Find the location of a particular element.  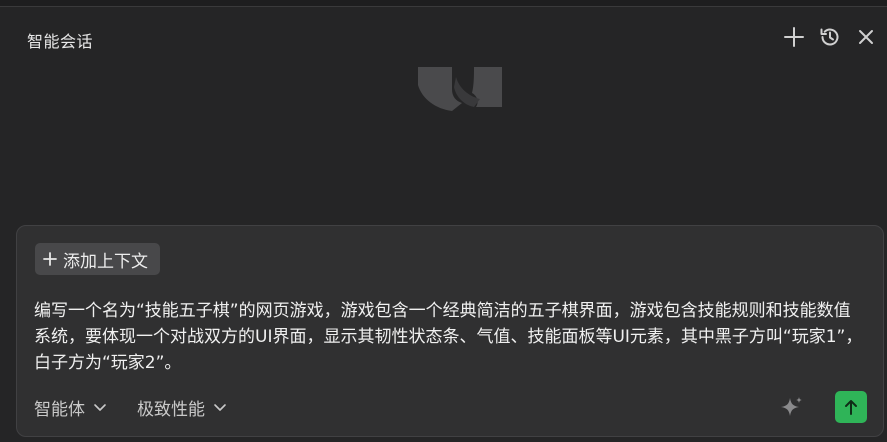

arrow-up-icon is located at coordinates (851, 407).